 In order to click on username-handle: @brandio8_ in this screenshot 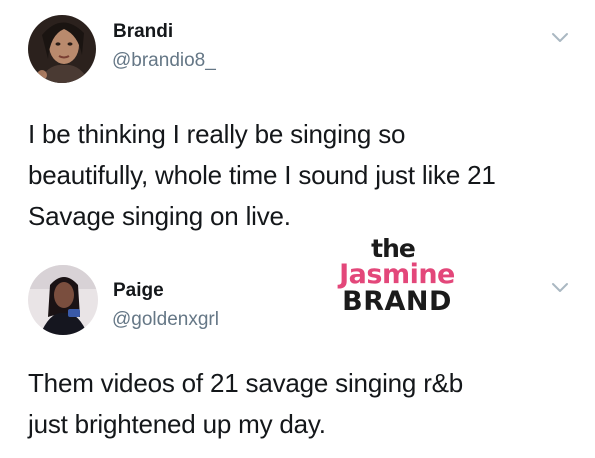, I will do `click(164, 61)`.